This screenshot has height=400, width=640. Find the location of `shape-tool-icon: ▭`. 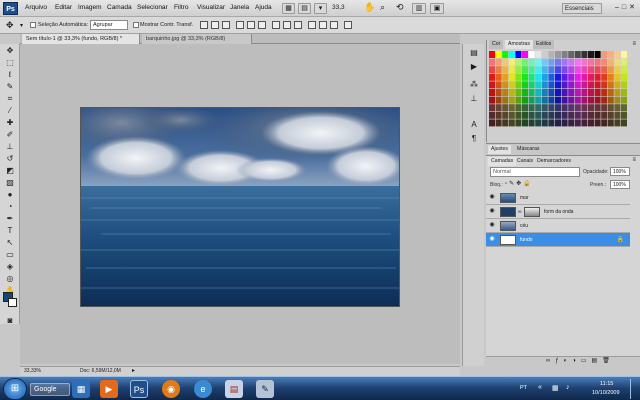

shape-tool-icon: ▭ is located at coordinates (10, 255).